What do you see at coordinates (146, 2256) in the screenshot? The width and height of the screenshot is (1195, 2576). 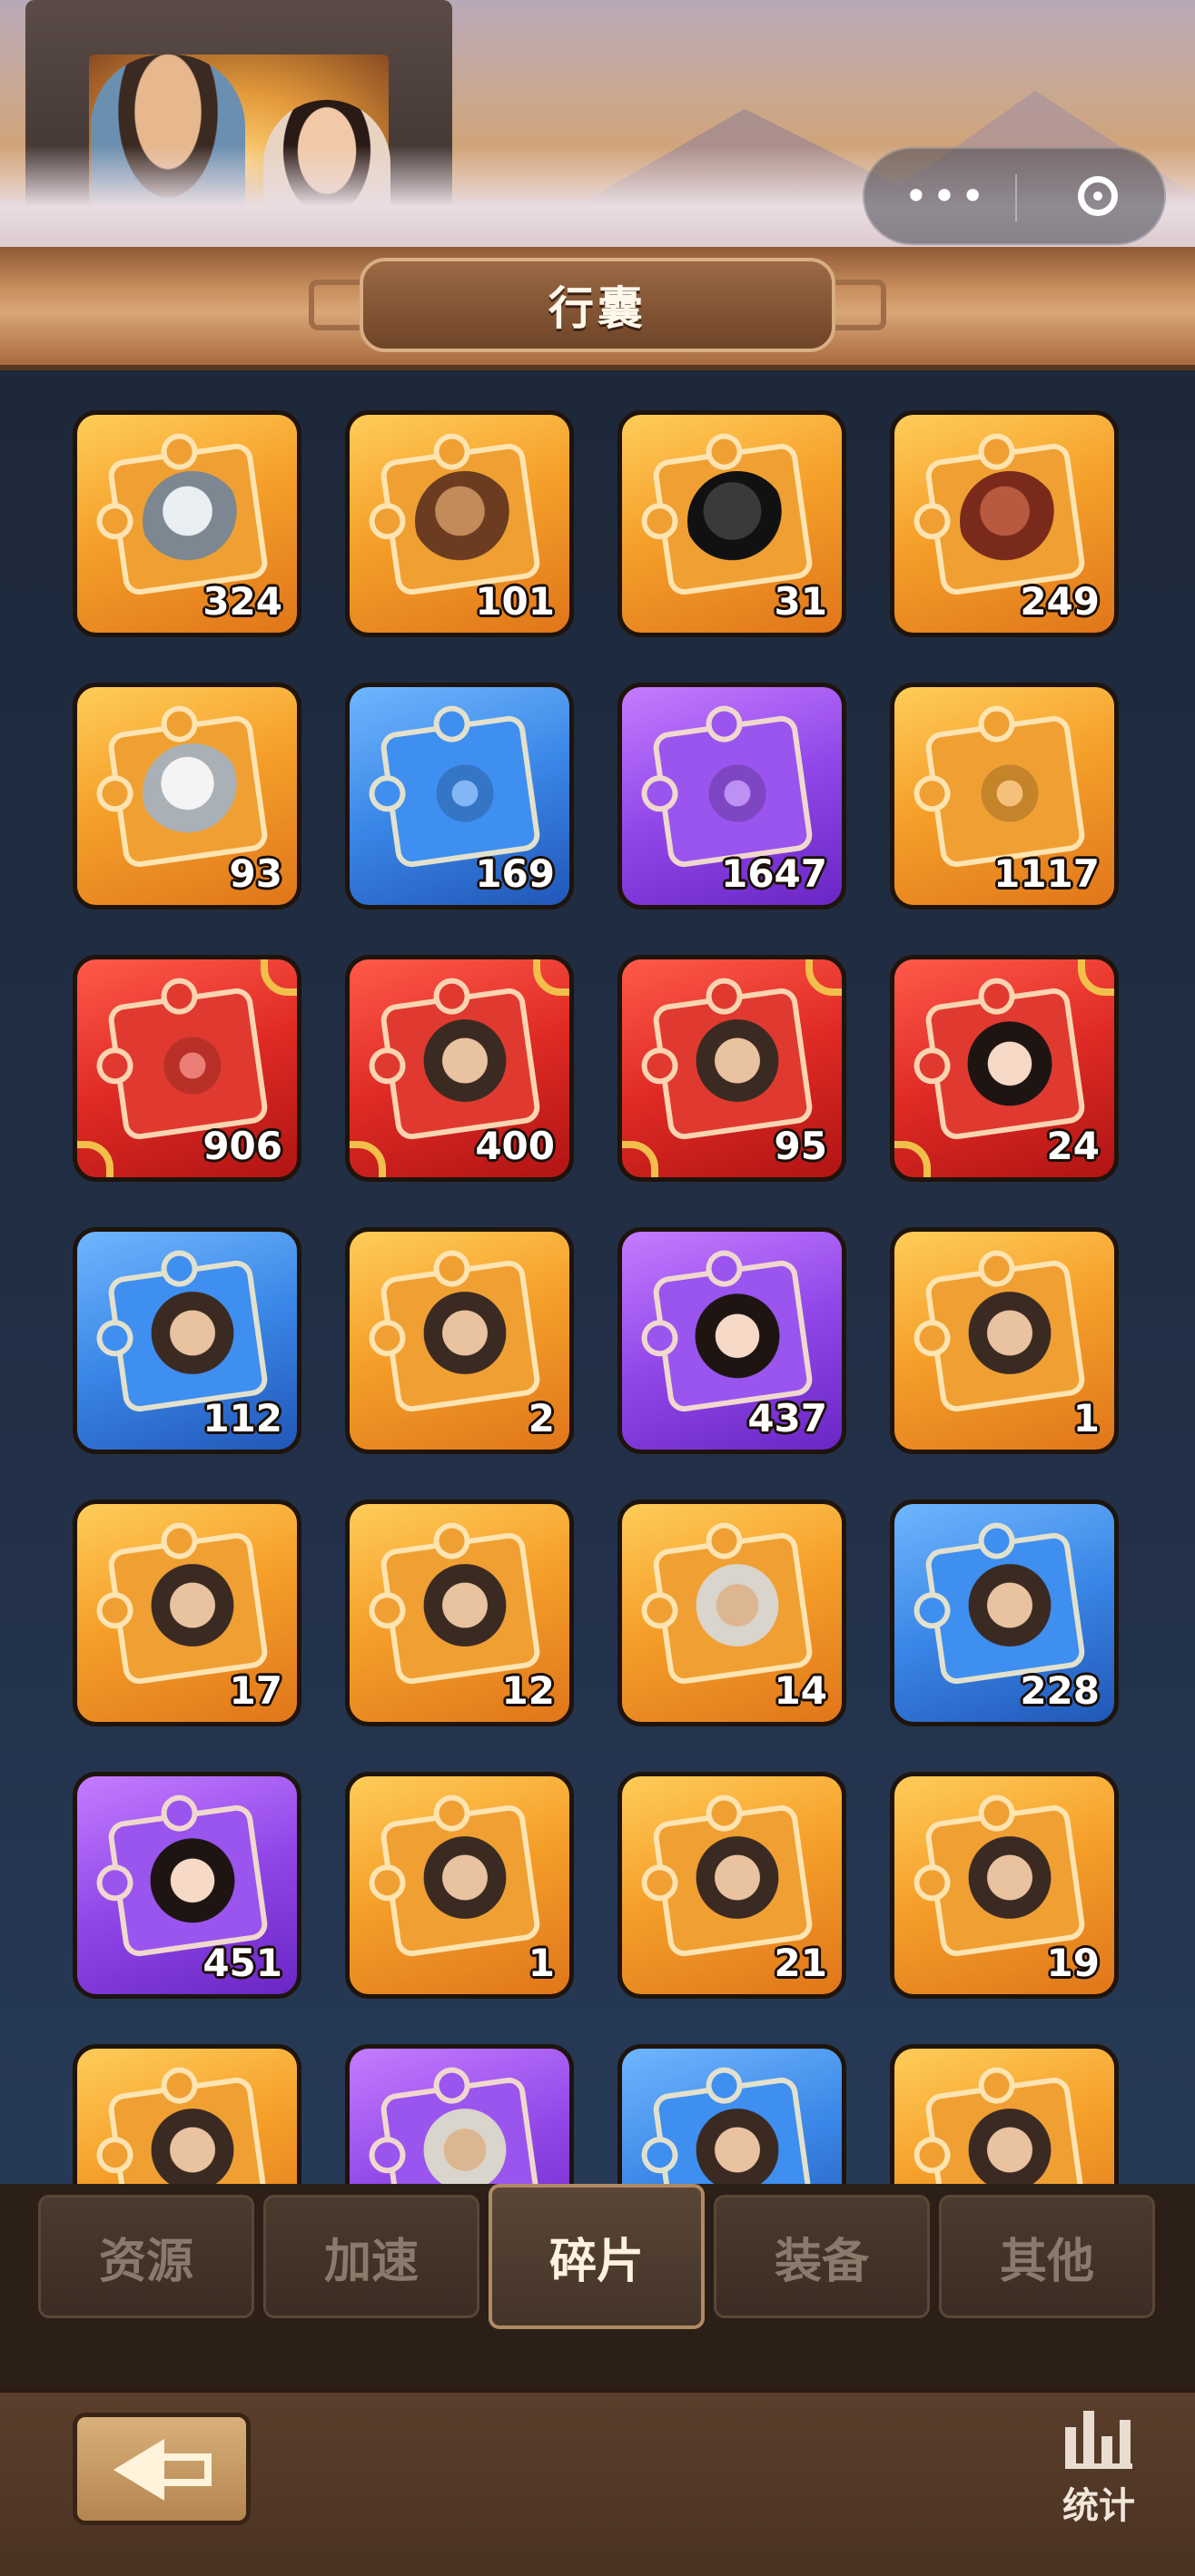 I see `tab-0: 资源` at bounding box center [146, 2256].